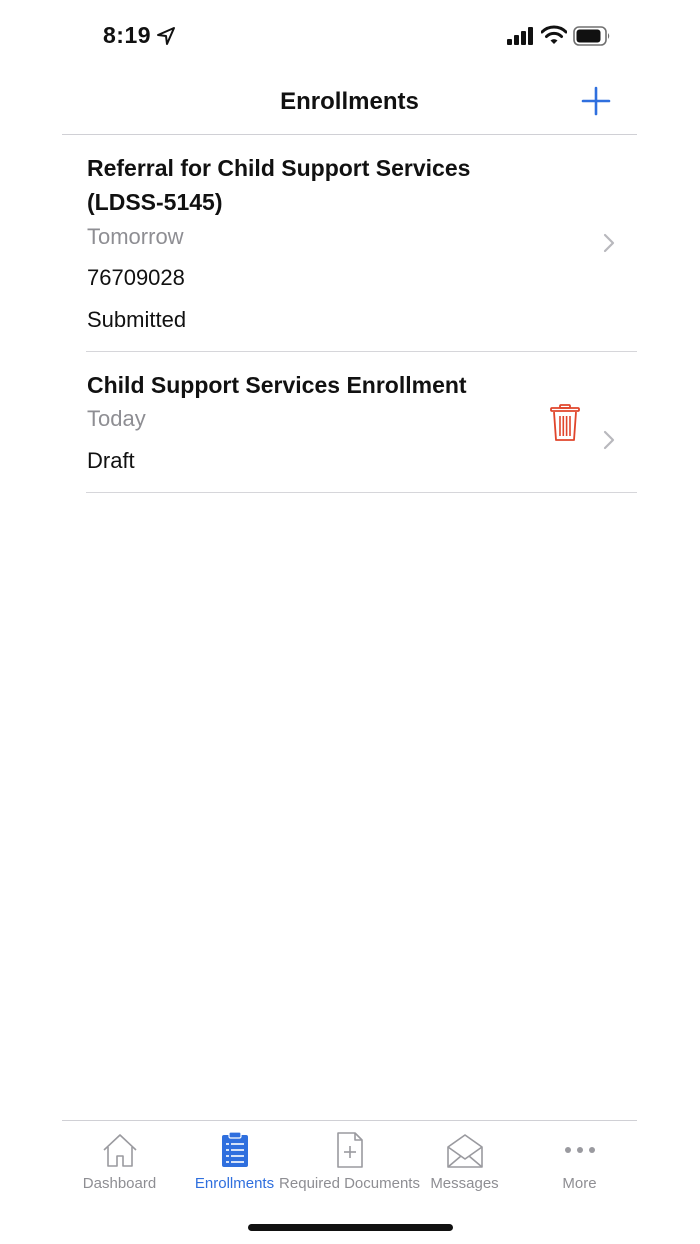 This screenshot has width=700, height=1244. What do you see at coordinates (349, 1150) in the screenshot?
I see `document-add-icon` at bounding box center [349, 1150].